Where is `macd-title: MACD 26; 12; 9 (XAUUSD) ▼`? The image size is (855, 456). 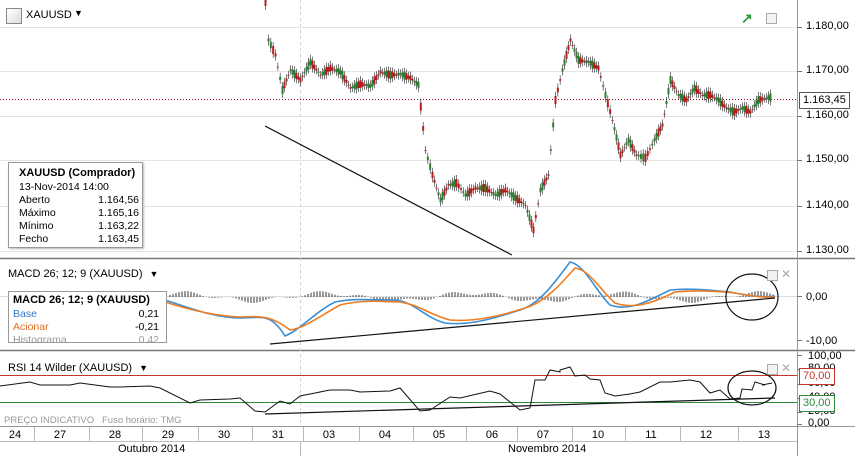 macd-title: MACD 26; 12; 9 (XAUUSD) ▼ is located at coordinates (83, 274).